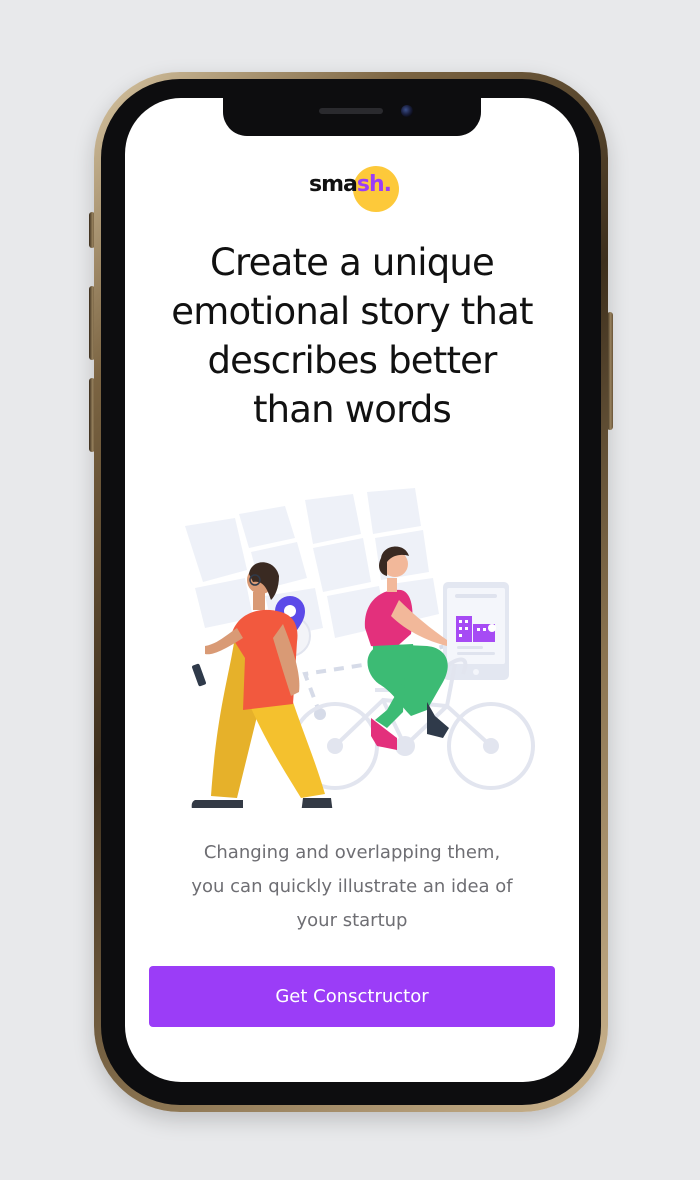  I want to click on notch, so click(352, 117).